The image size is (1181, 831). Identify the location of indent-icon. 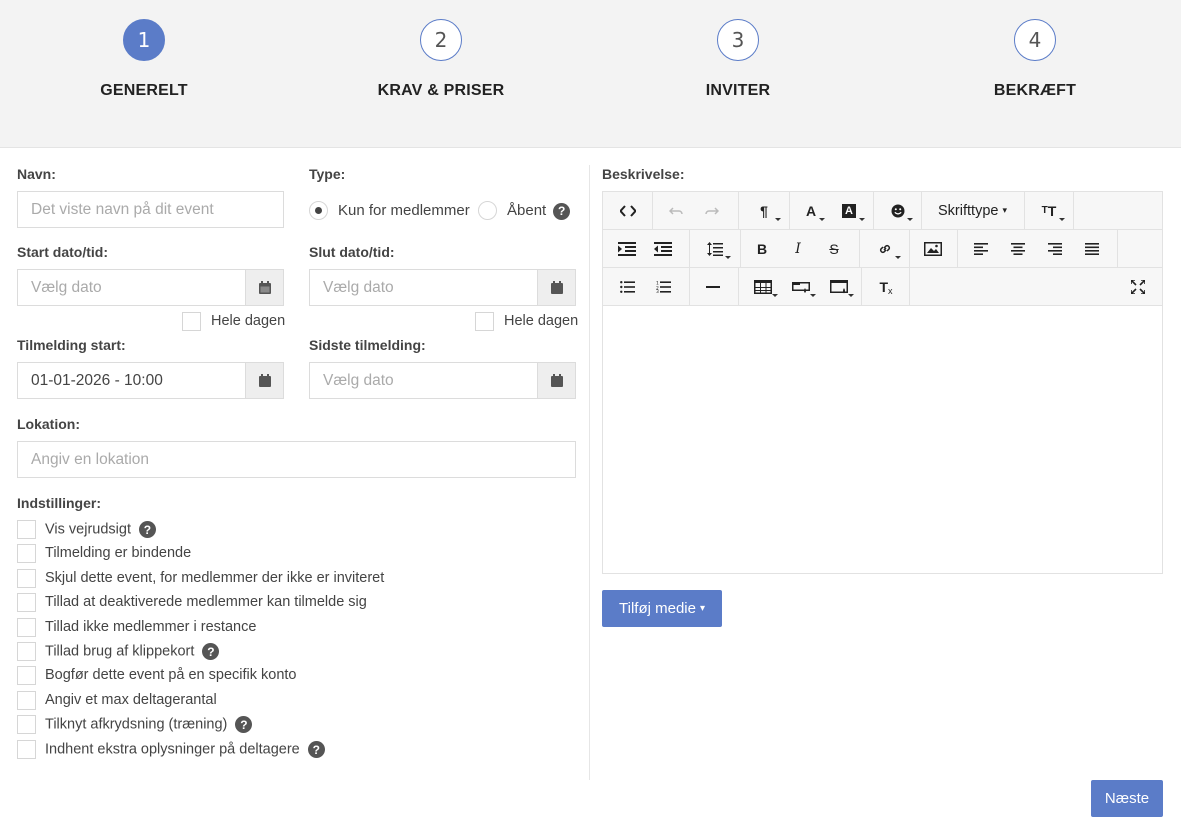
(627, 248).